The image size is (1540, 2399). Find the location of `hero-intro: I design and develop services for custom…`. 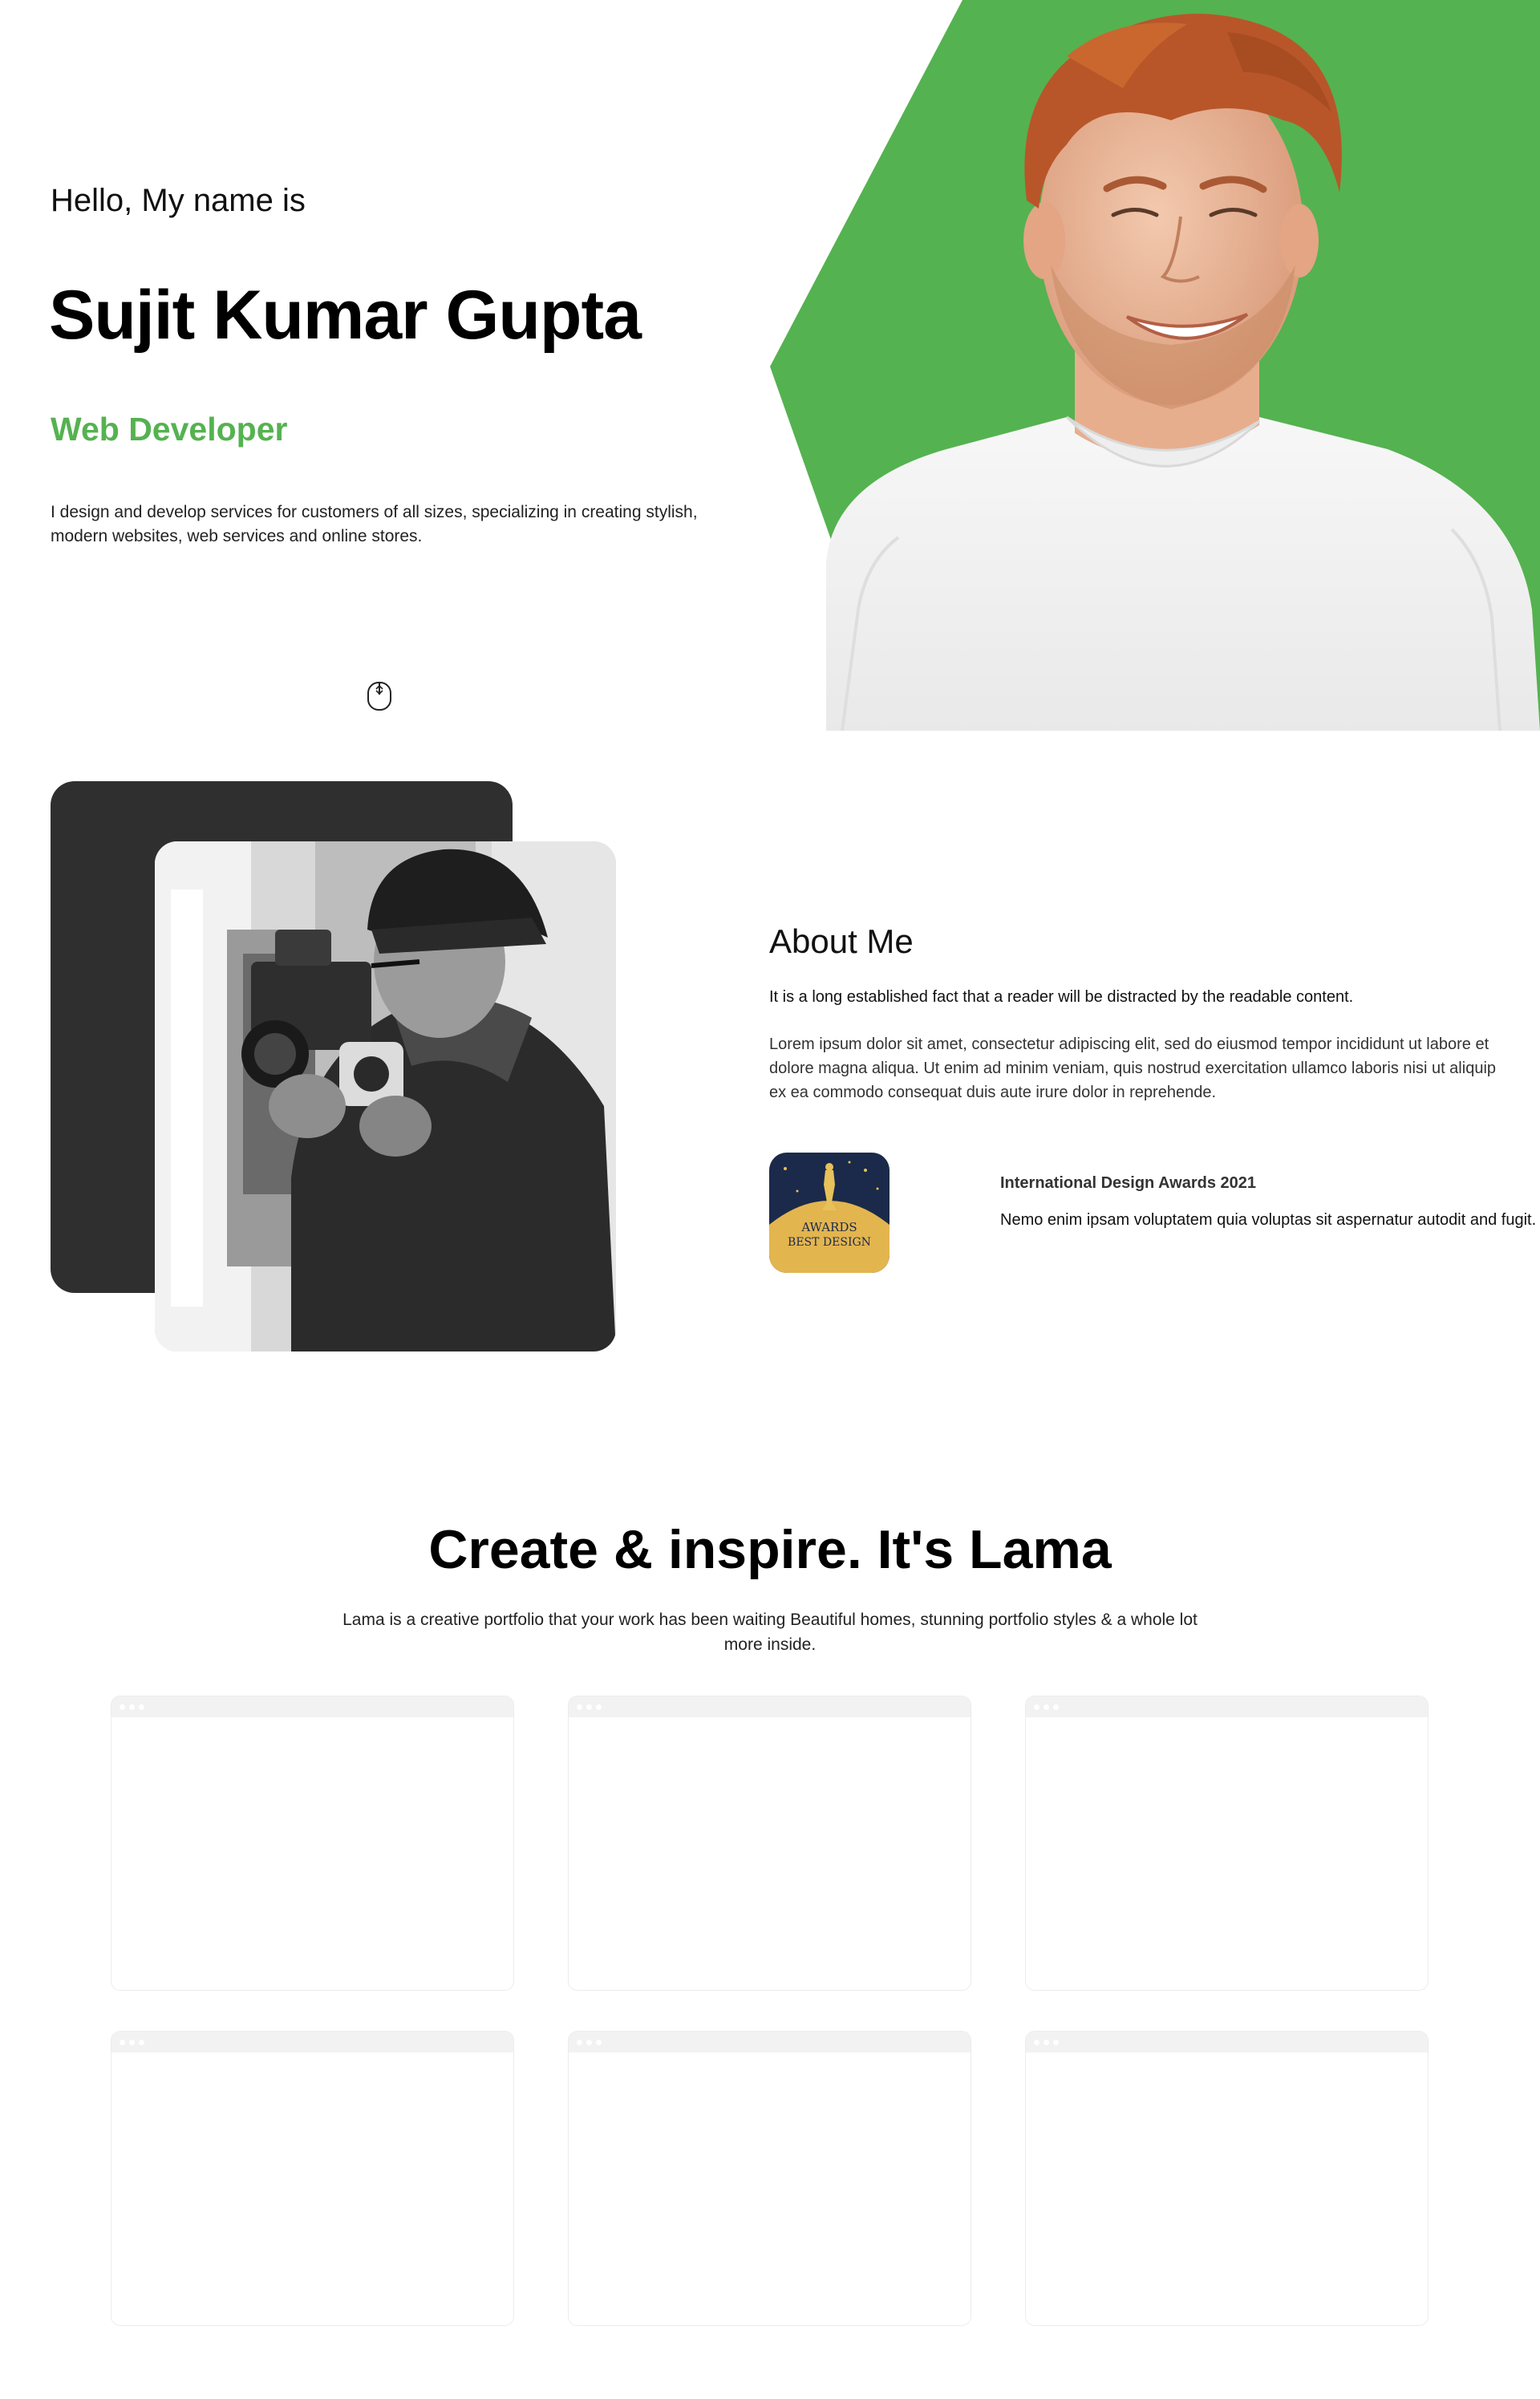

hero-intro: I design and develop services for custom… is located at coordinates (374, 524).